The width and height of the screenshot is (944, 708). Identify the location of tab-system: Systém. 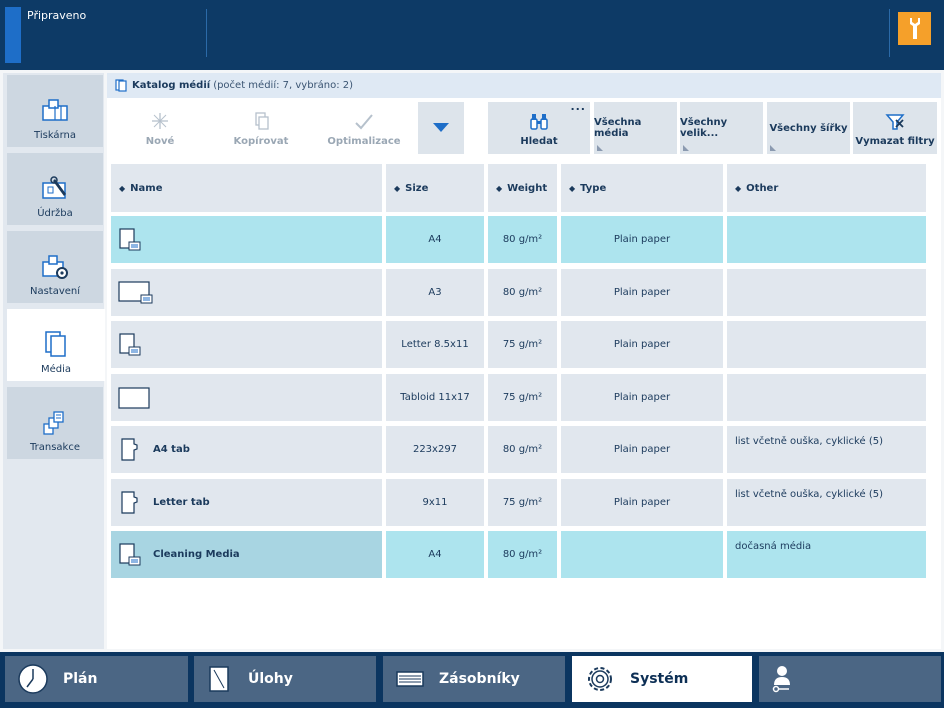
(662, 679).